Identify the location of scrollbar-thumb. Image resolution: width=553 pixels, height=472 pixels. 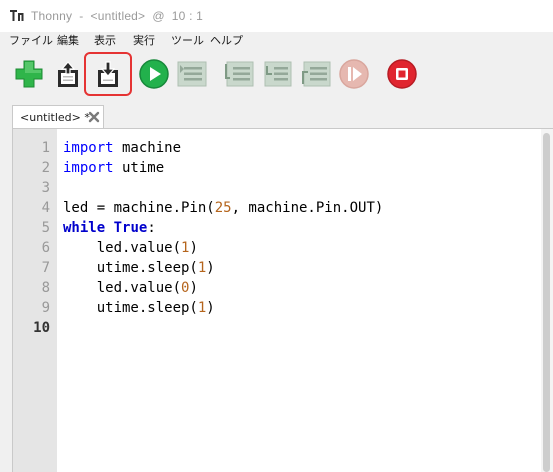
(546, 302).